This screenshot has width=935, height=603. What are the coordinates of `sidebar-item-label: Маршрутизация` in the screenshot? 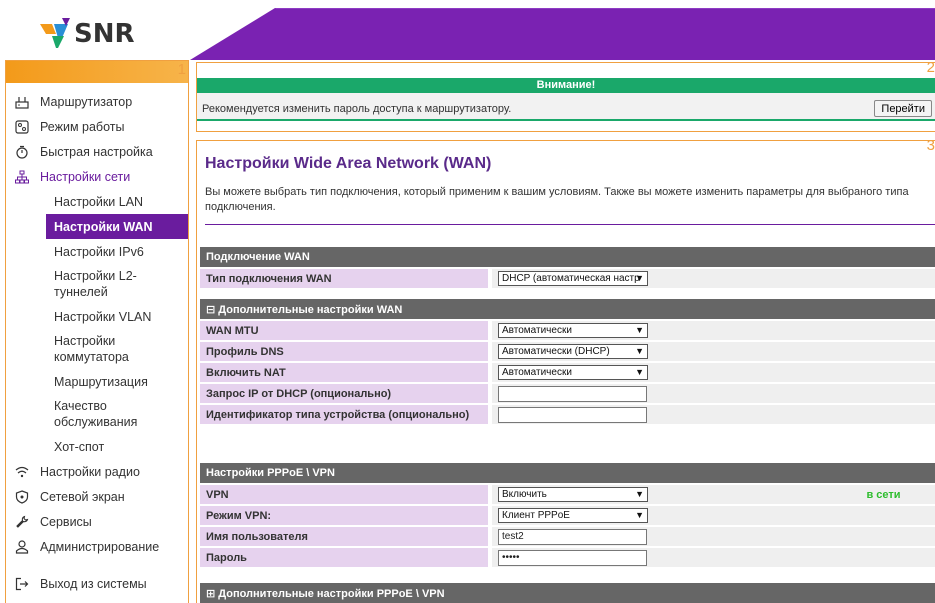 It's located at (101, 381).